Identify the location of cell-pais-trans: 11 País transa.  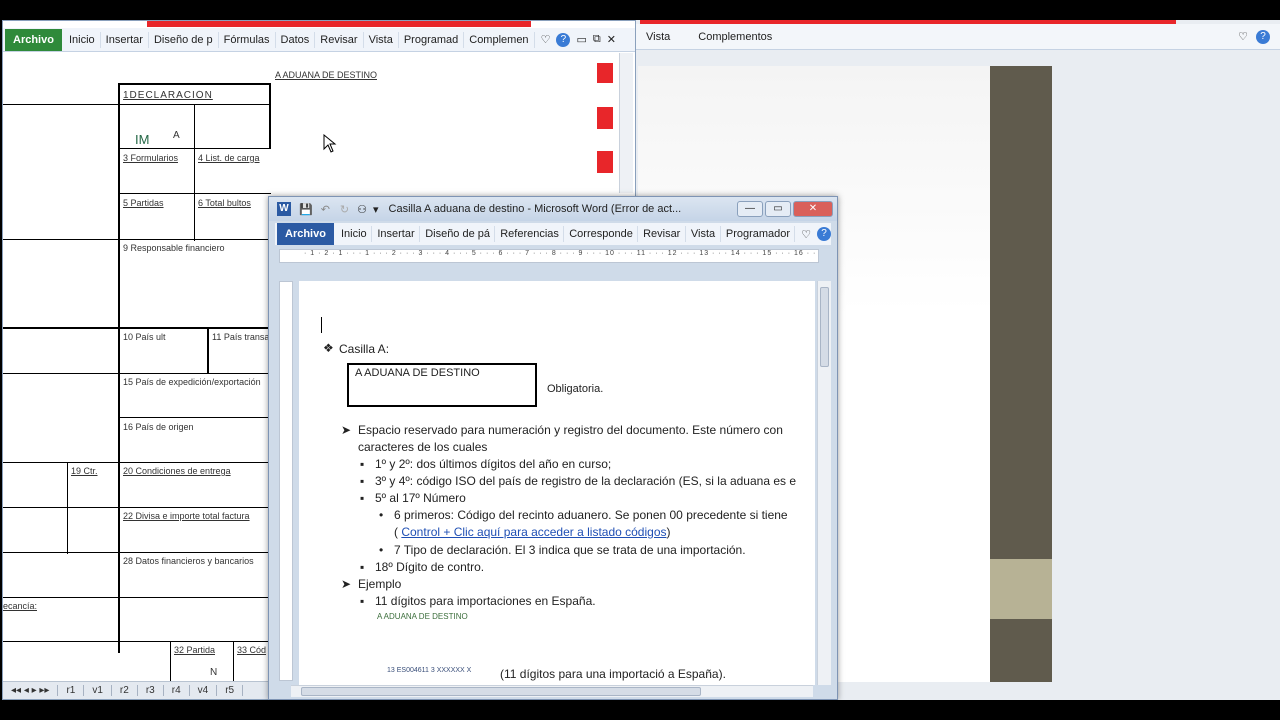
(241, 337).